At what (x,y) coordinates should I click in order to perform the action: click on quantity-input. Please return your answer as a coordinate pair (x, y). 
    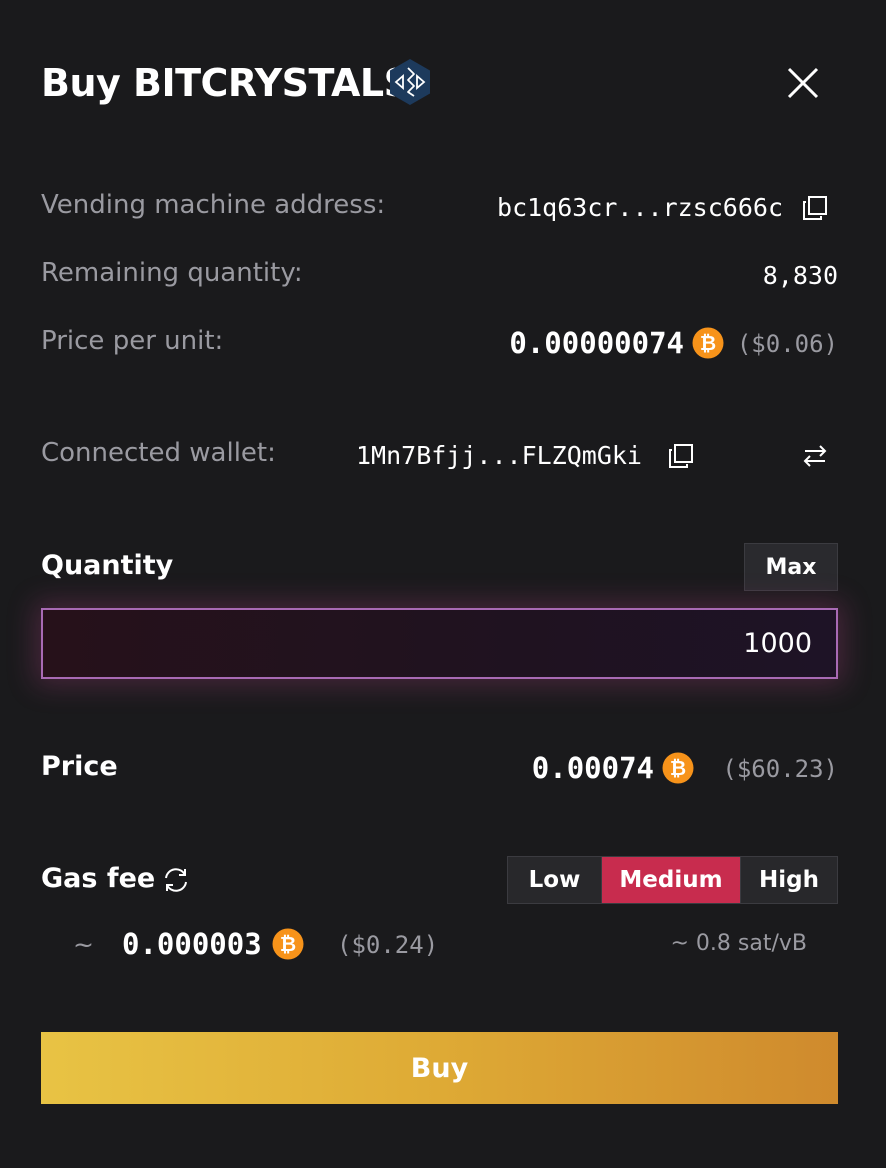
    Looking at the image, I should click on (439, 643).